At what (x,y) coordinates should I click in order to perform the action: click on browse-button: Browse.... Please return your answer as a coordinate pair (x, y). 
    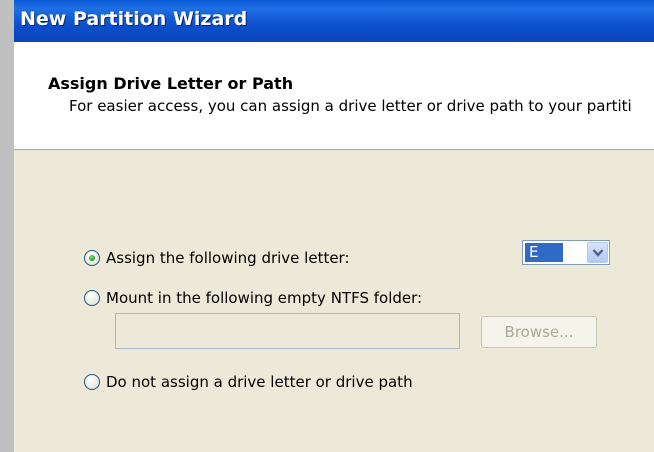
    Looking at the image, I should click on (539, 332).